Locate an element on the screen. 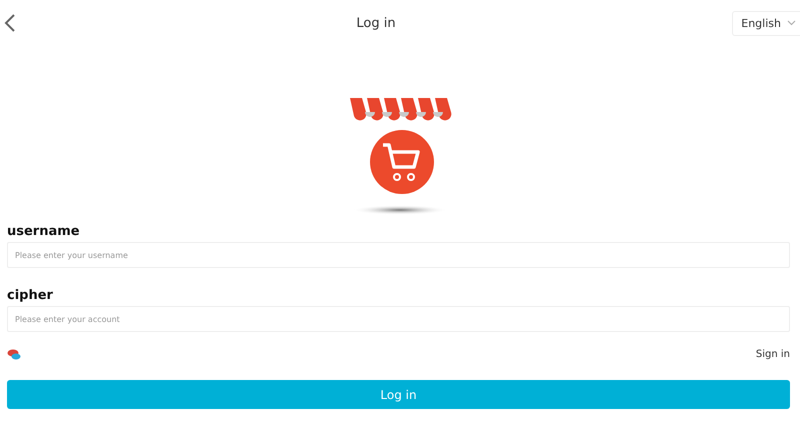  input-field: Please enter your account is located at coordinates (398, 319).